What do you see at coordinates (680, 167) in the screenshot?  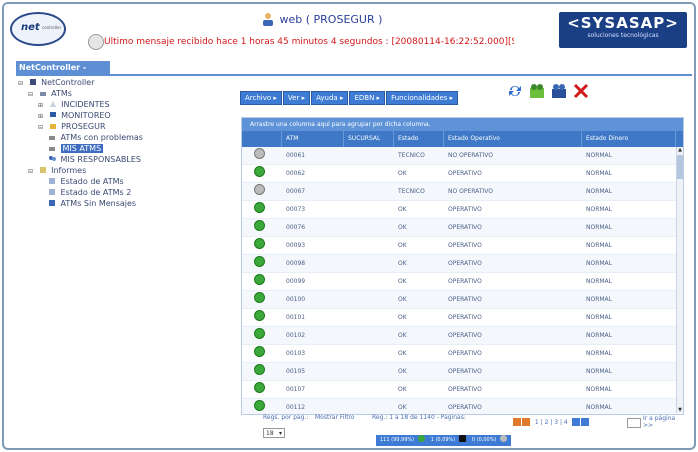 I see `scroll-thumb` at bounding box center [680, 167].